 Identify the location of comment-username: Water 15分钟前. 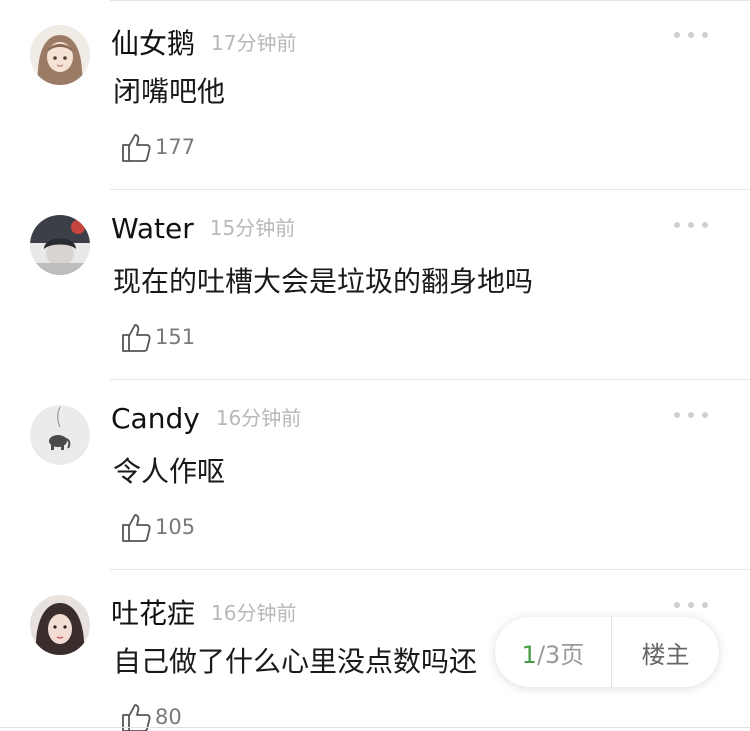
(203, 228).